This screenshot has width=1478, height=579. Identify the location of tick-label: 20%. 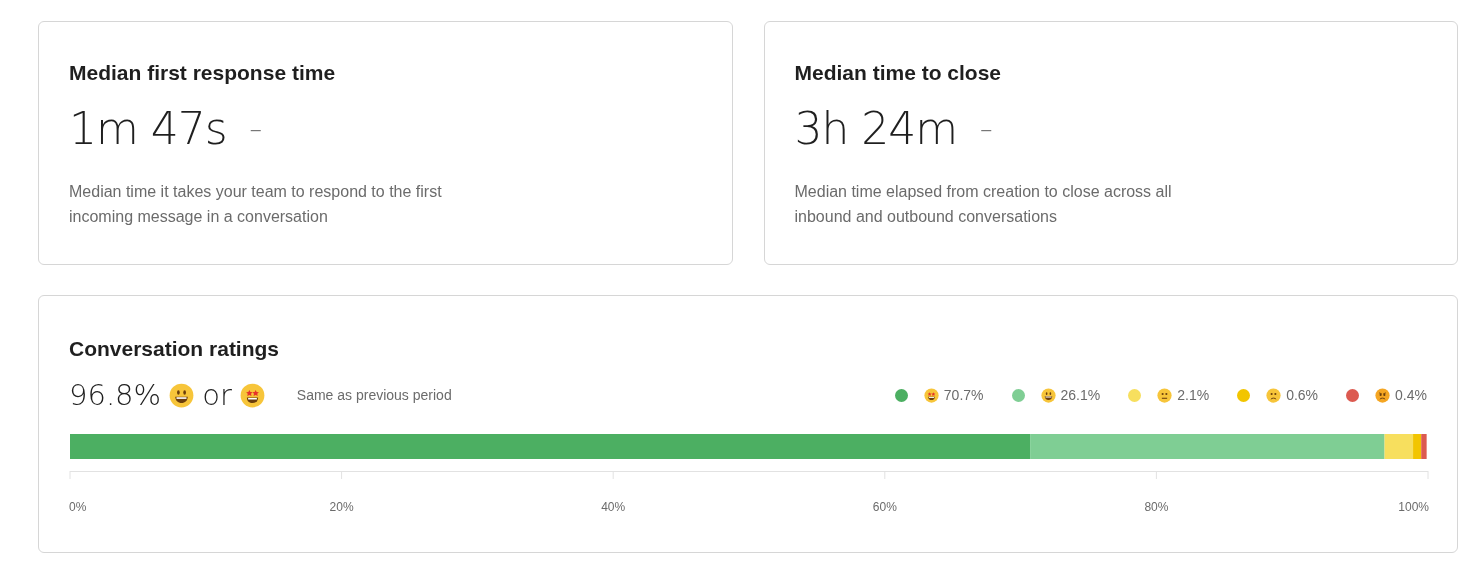
(341, 507).